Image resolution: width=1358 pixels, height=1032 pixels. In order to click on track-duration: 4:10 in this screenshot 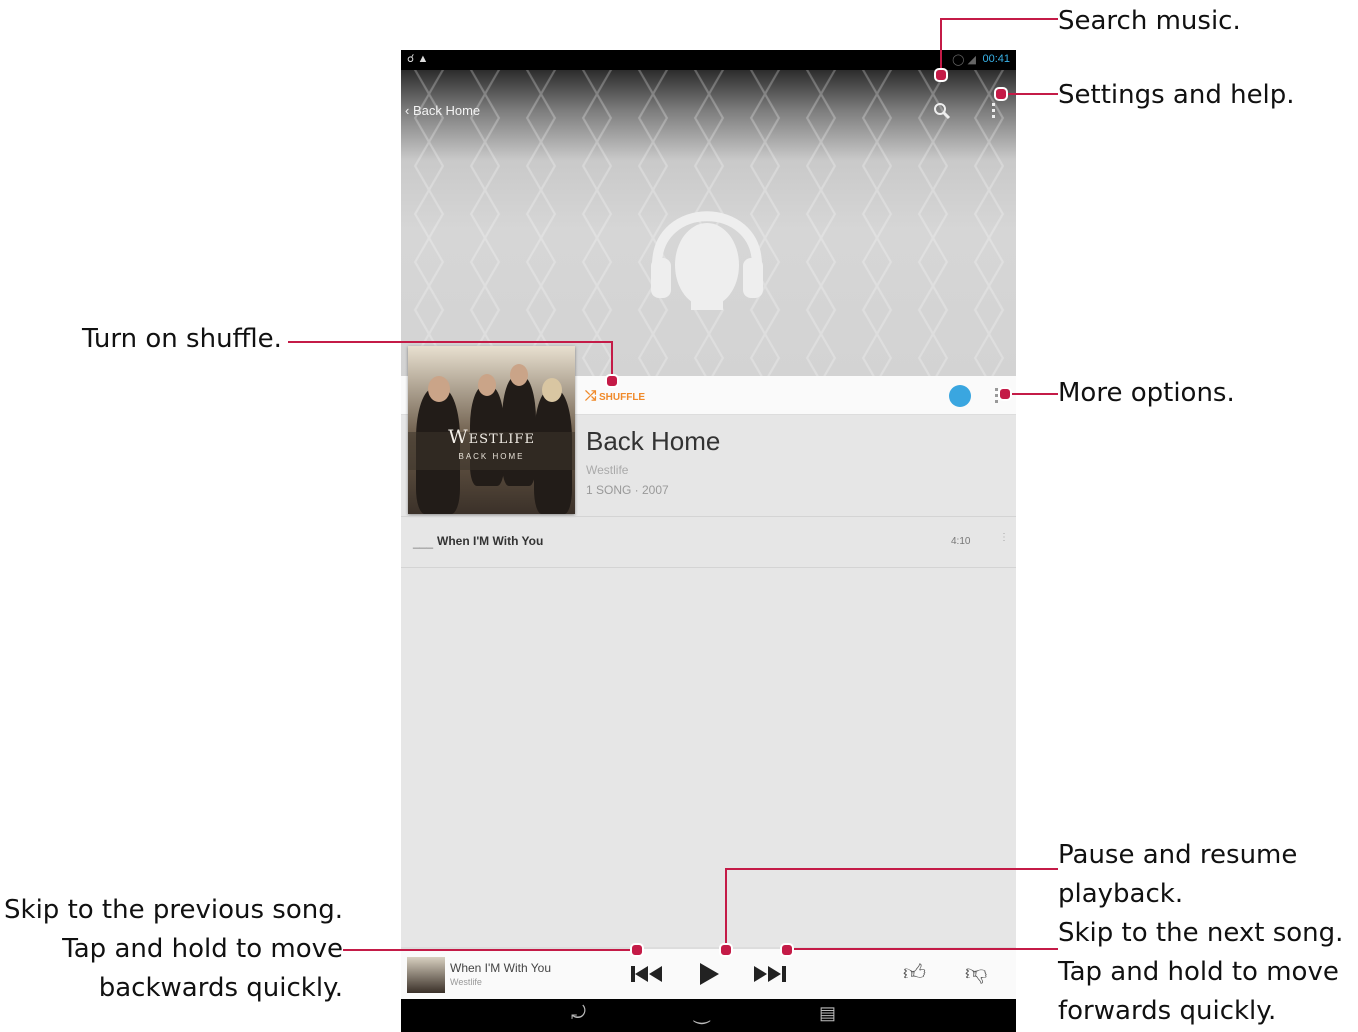, I will do `click(961, 541)`.